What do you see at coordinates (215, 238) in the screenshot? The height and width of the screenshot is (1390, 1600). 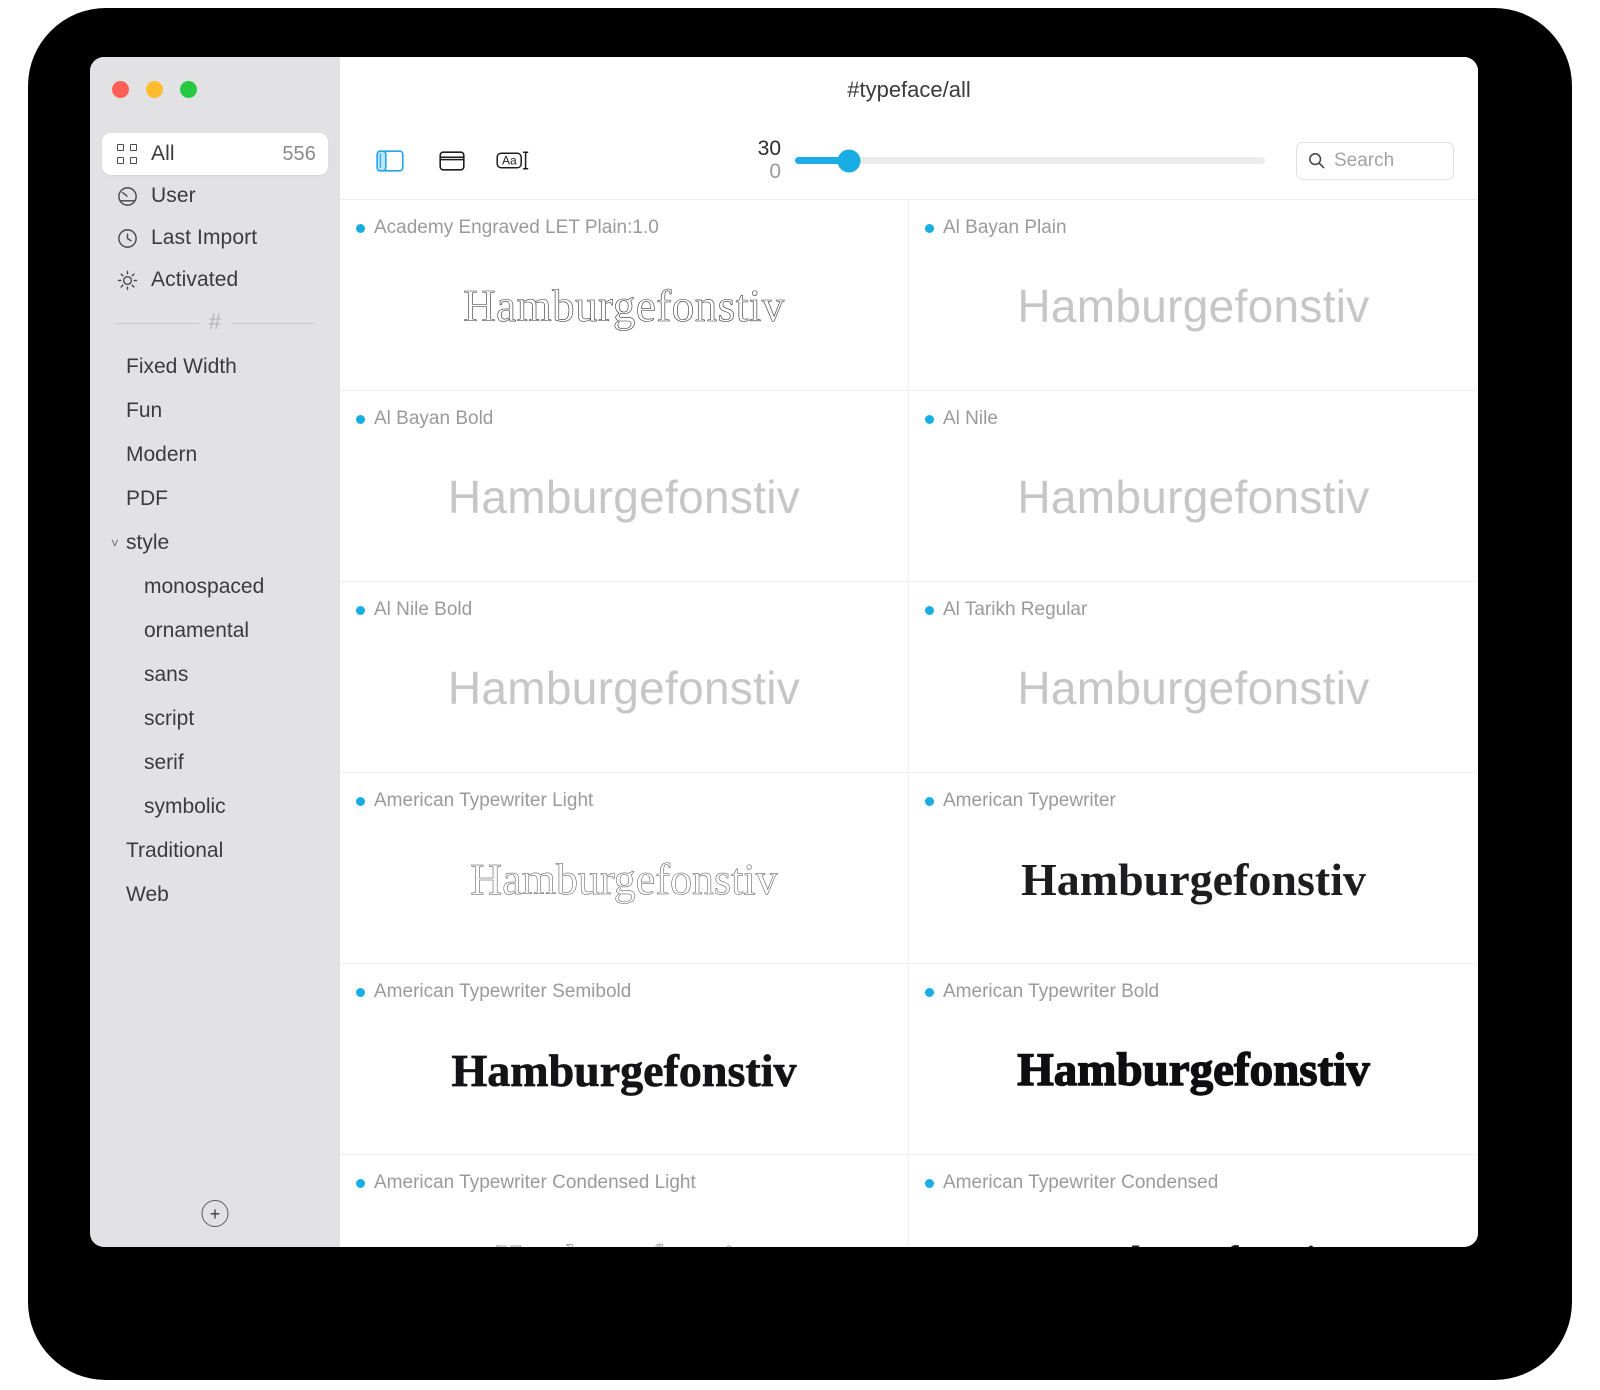 I see `sidebar-item-last-import: Last Import` at bounding box center [215, 238].